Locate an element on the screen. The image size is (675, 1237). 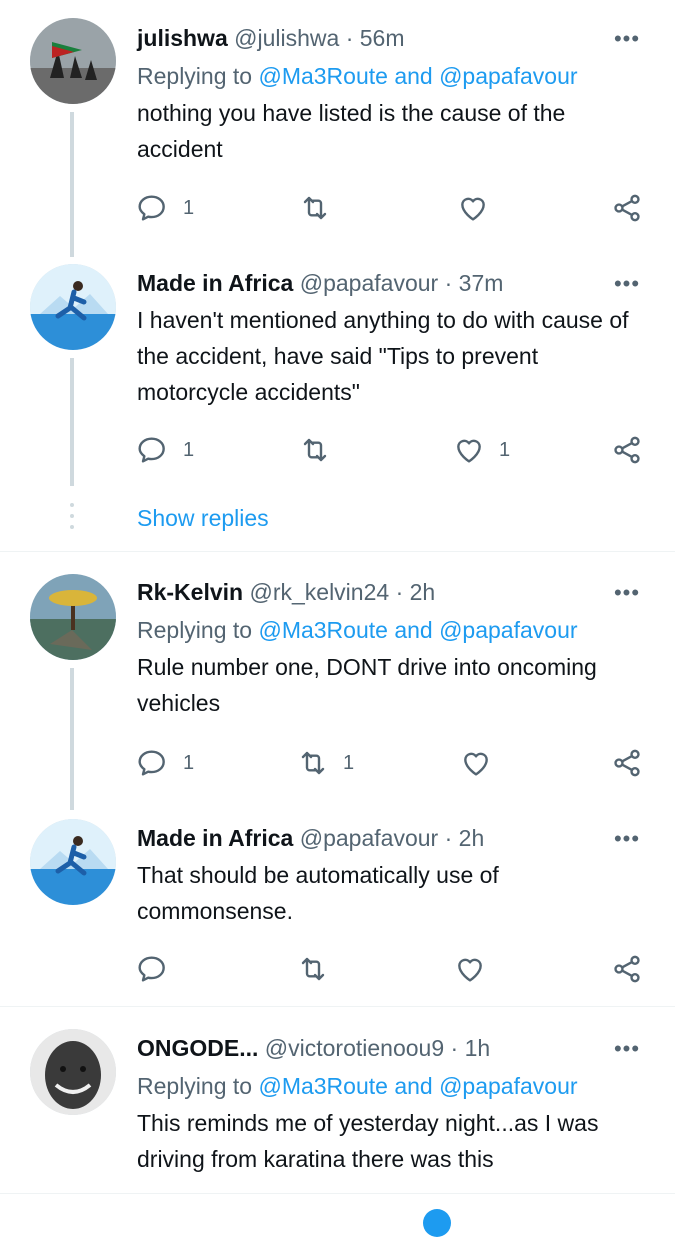
retweet-button: 1 is located at coordinates (325, 763).